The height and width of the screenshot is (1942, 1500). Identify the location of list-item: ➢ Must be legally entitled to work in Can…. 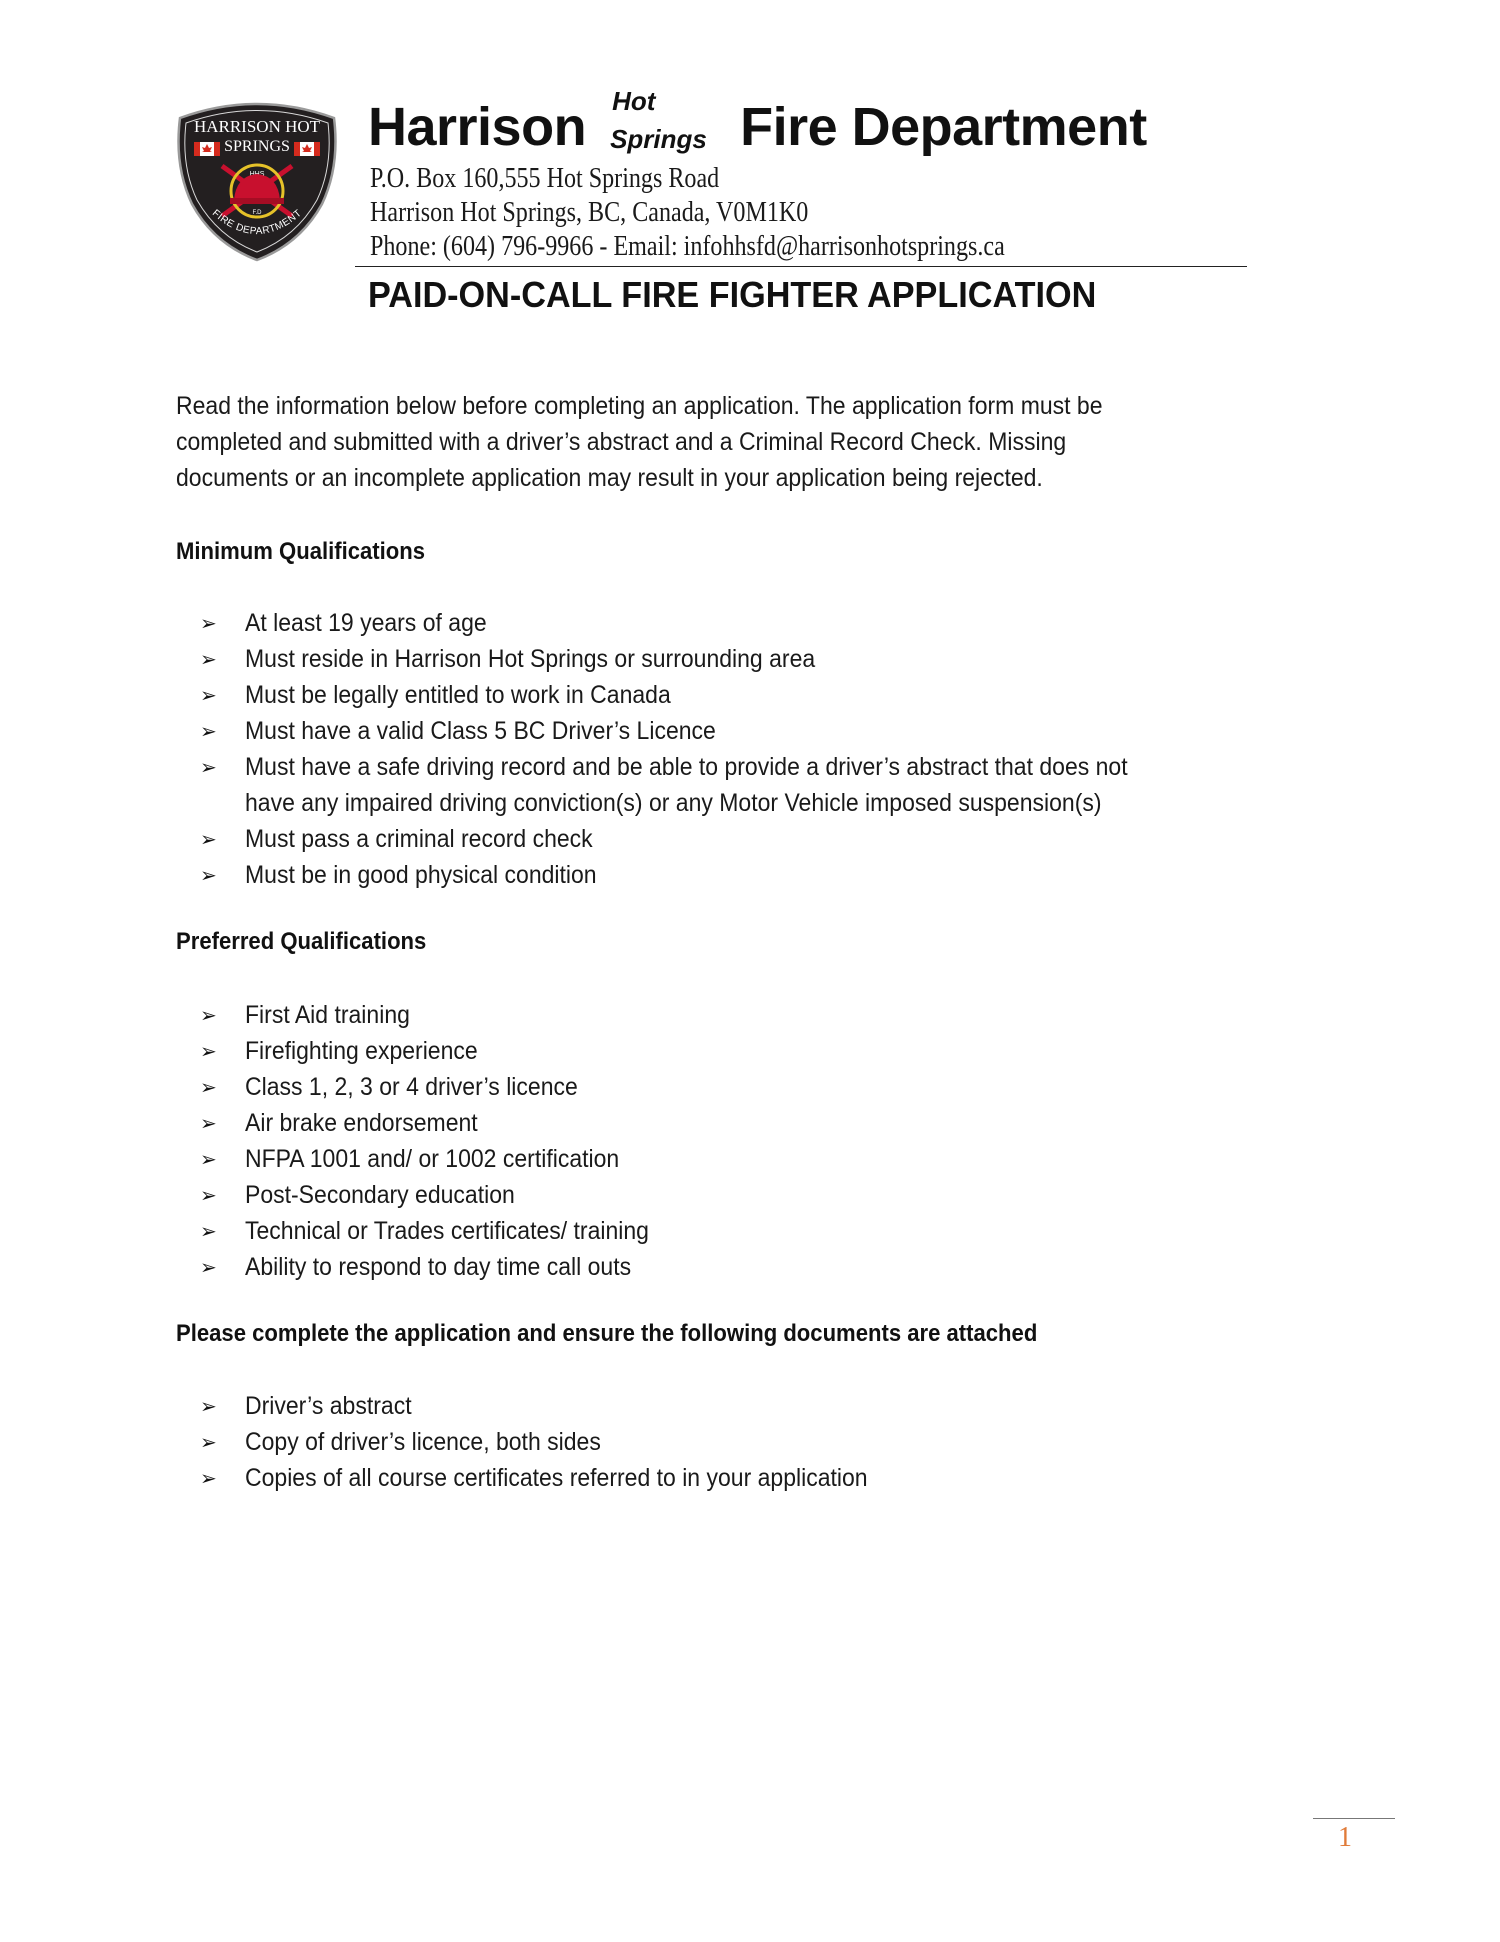
(775, 695).